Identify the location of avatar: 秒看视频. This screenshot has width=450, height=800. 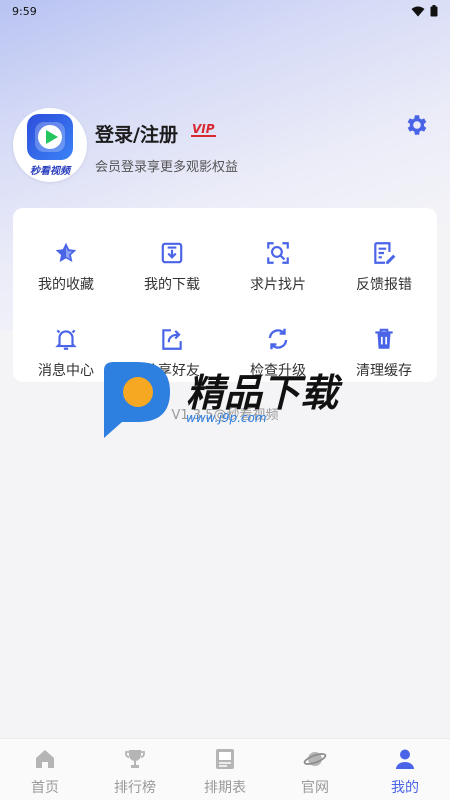
(50, 145).